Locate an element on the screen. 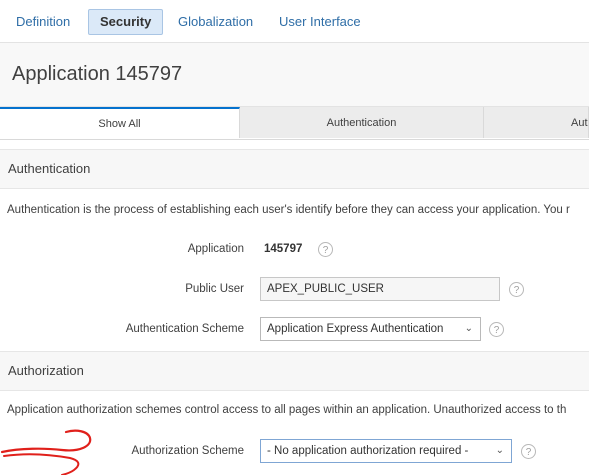 The width and height of the screenshot is (589, 475). authentication-scheme-select: Application Express Authentication ⌄ is located at coordinates (370, 329).